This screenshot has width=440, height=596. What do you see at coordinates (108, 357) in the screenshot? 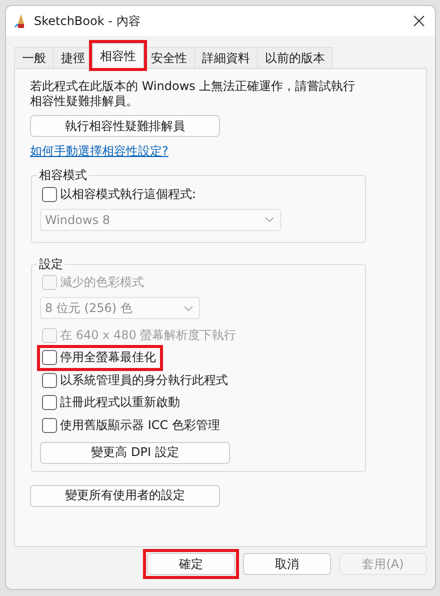
I see `checkbox-label: 停用全螢幕最佳化` at bounding box center [108, 357].